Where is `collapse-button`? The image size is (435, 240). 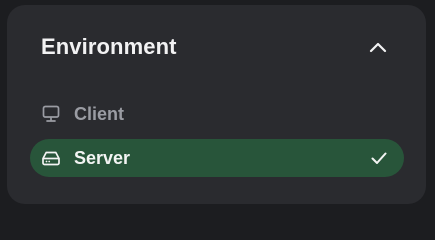
collapse-button is located at coordinates (378, 48).